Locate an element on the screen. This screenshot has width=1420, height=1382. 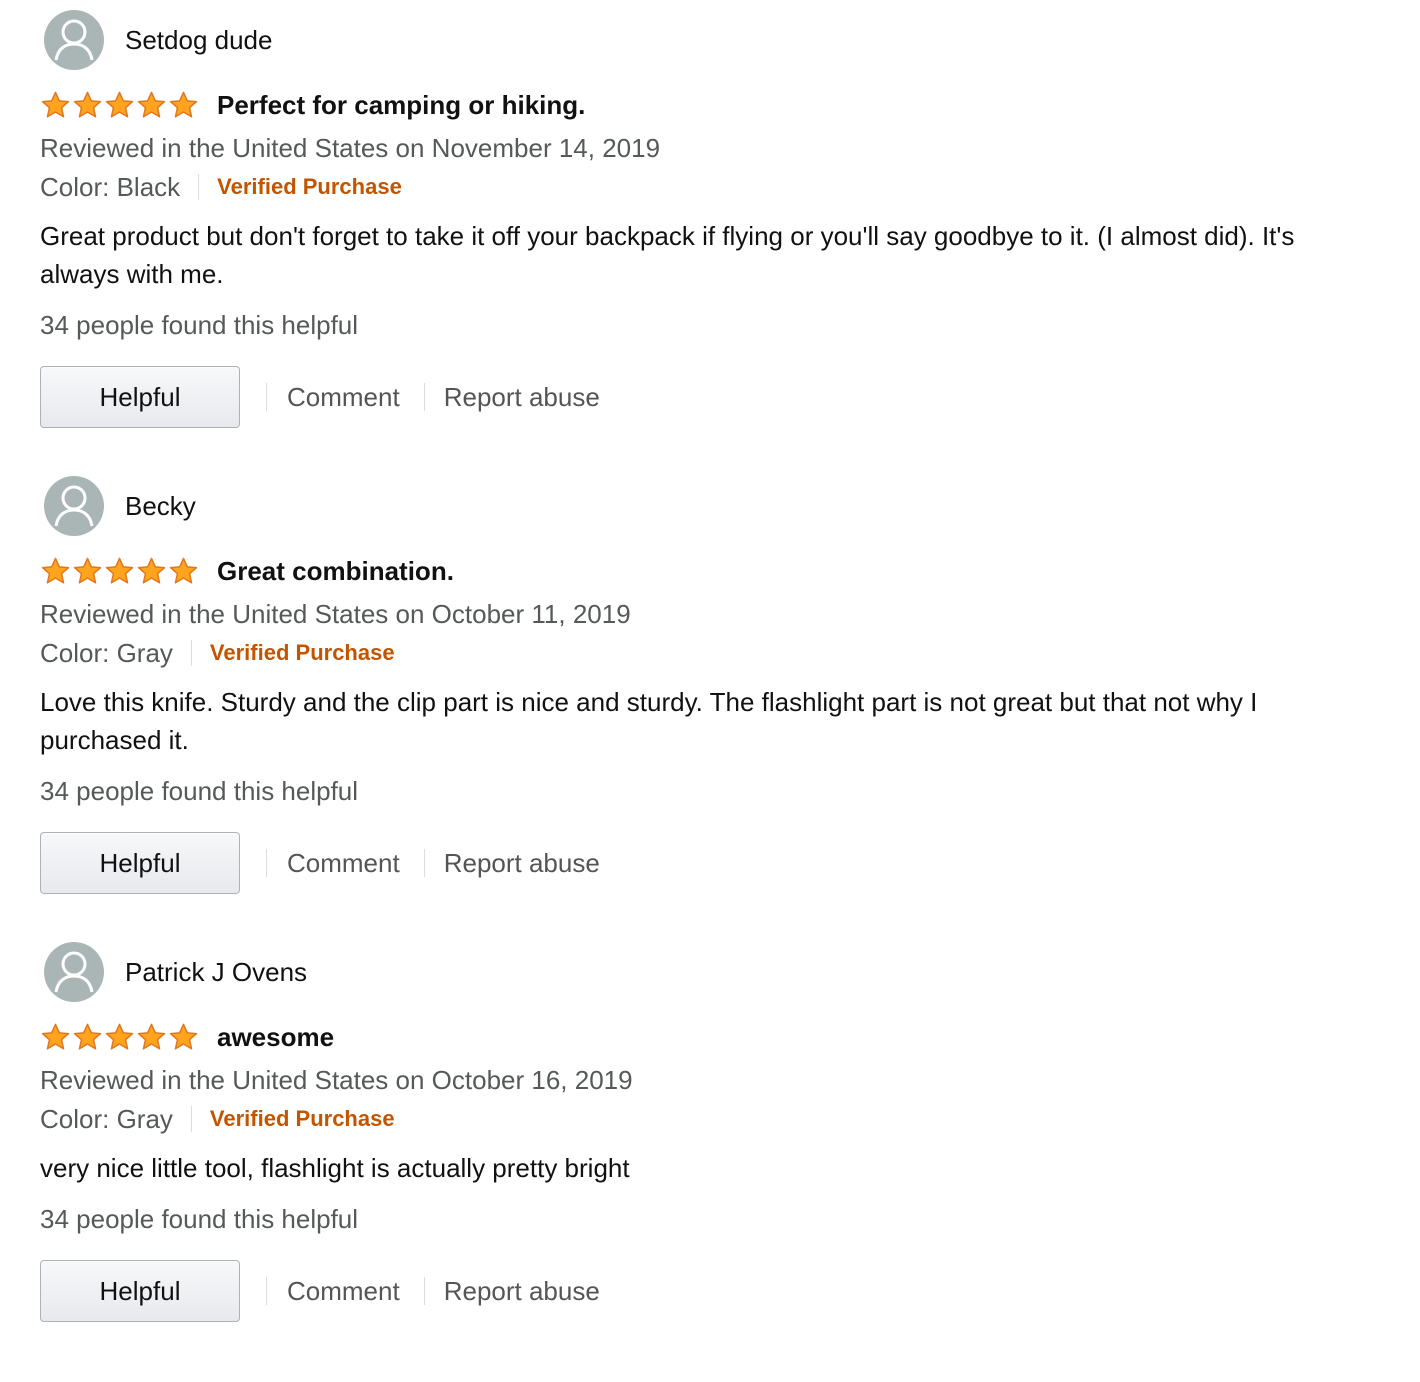
reviewer-profile: Setdog dude is located at coordinates (158, 40).